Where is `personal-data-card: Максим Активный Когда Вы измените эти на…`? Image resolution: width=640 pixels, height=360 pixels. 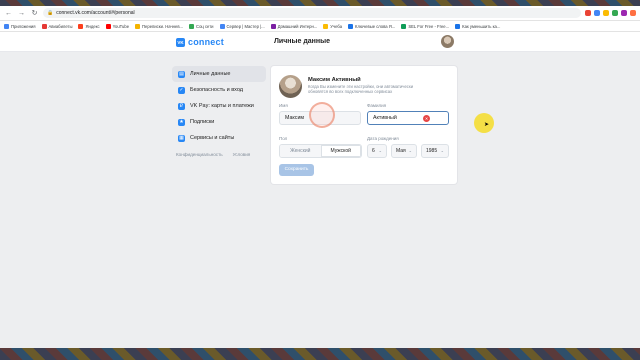 personal-data-card: Максим Активный Когда Вы измените эти на… is located at coordinates (364, 125).